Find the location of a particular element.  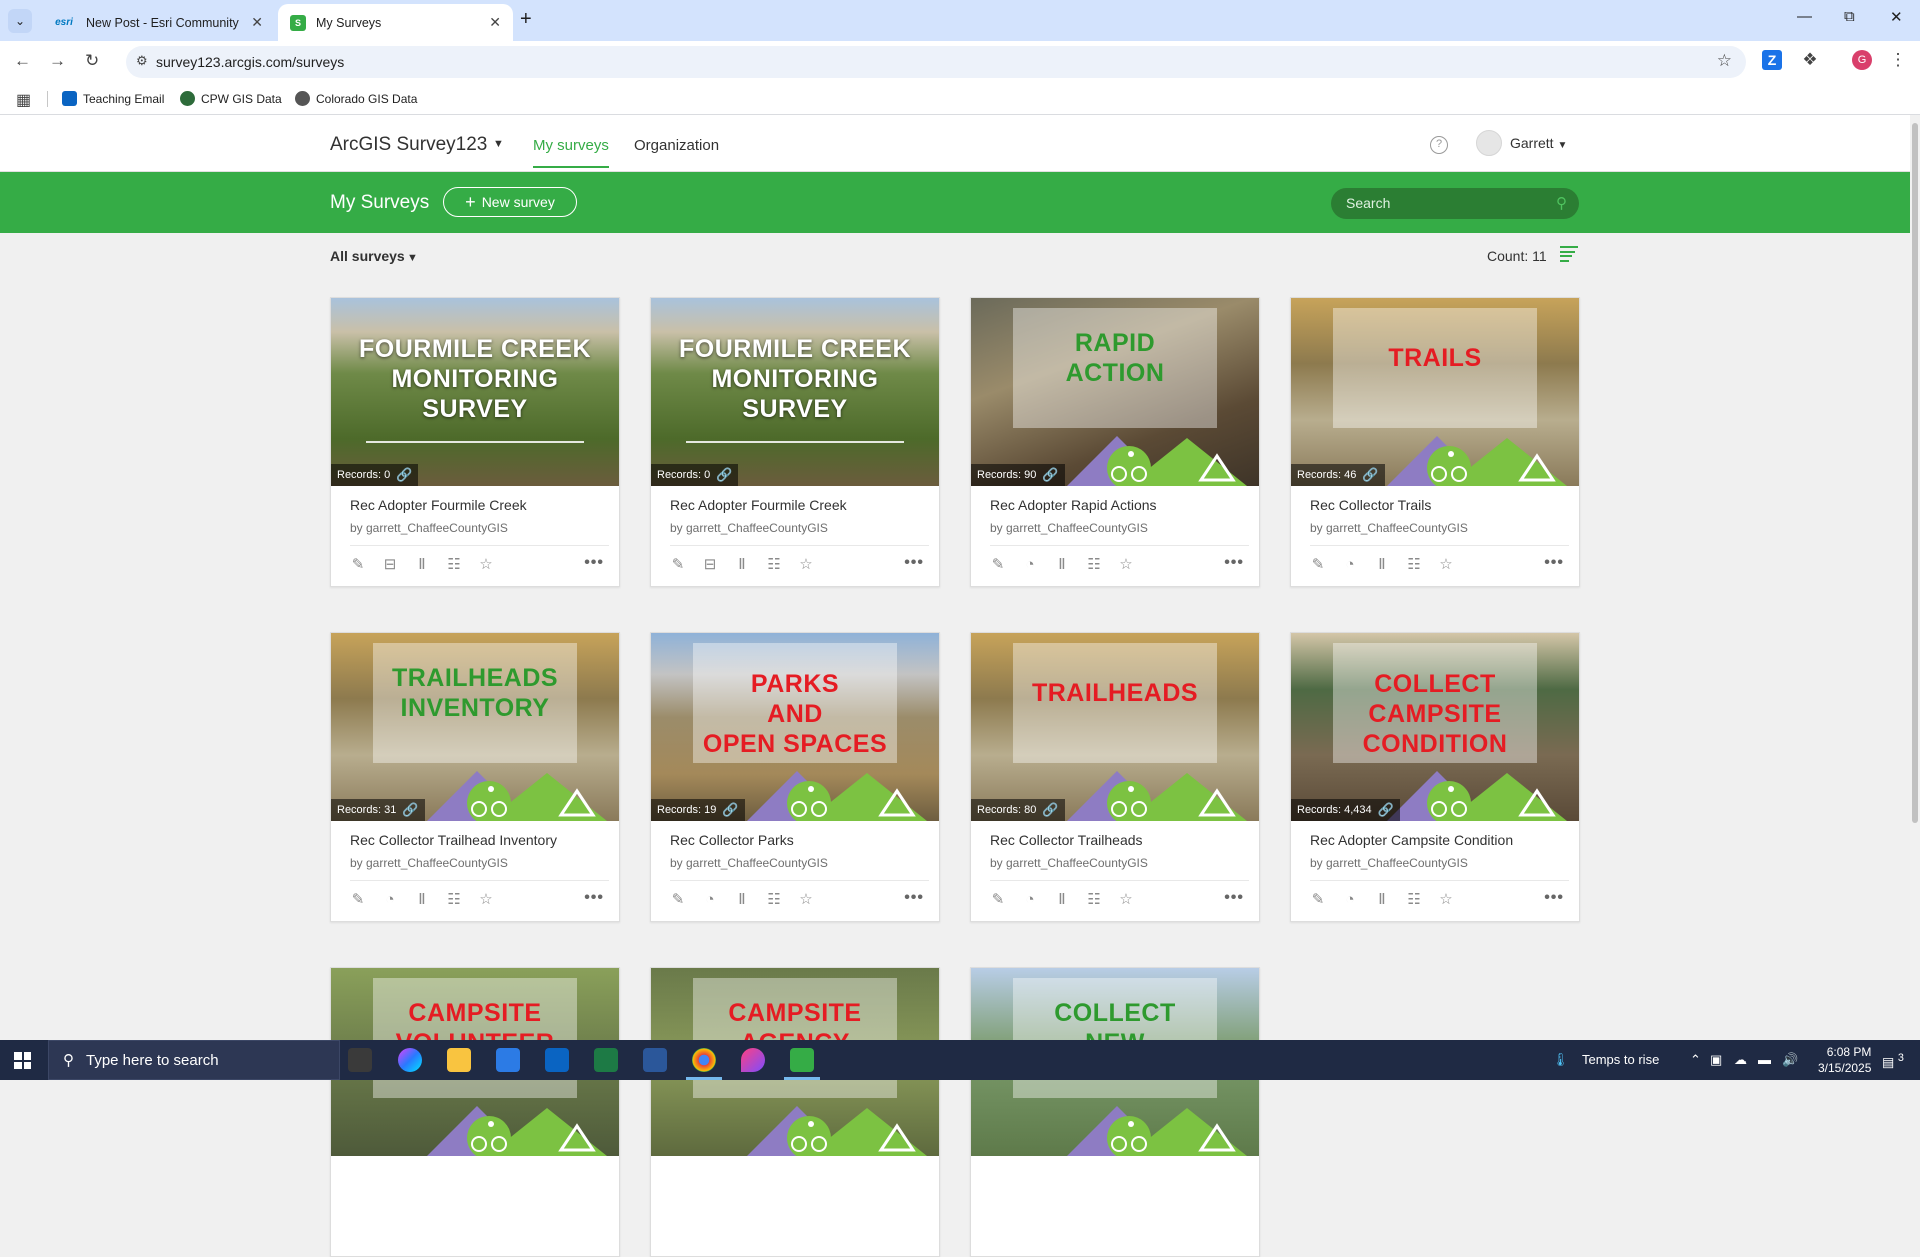

survey-thumbnail: TRAILS Records: 46 🔗 is located at coordinates (1435, 392).